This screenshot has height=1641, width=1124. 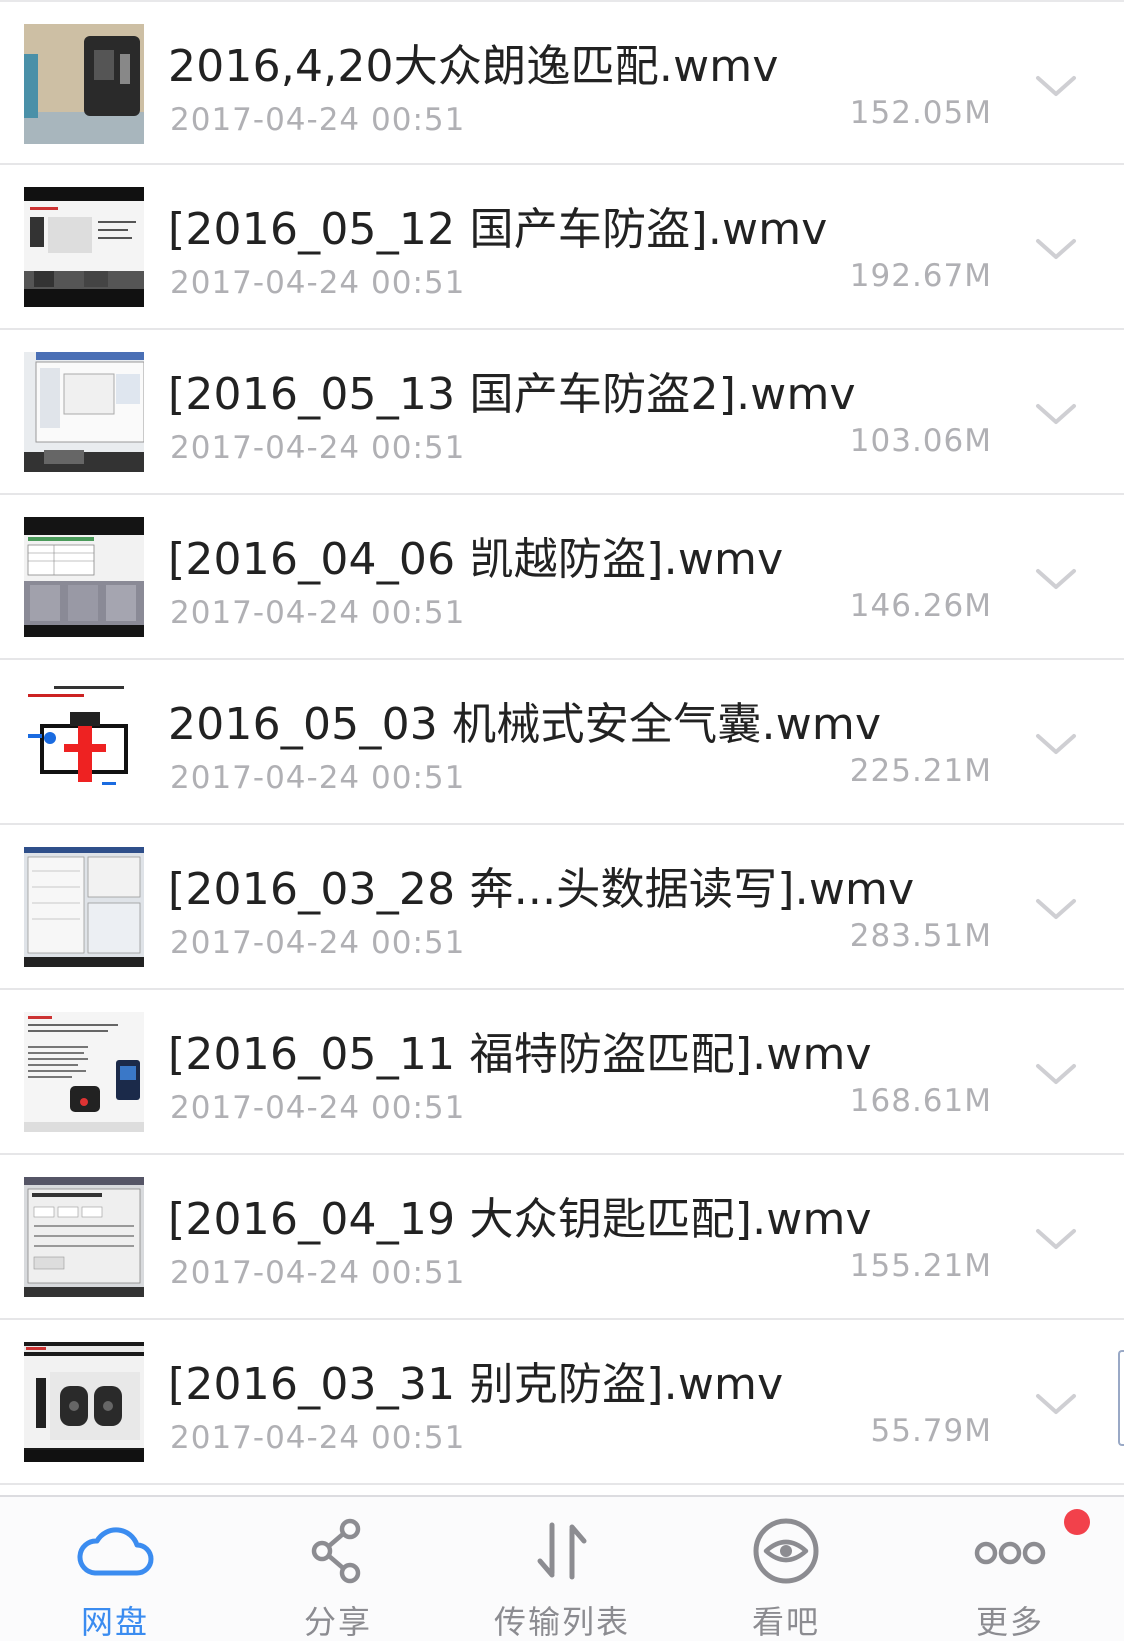 What do you see at coordinates (920, 113) in the screenshot?
I see `file-size: 152.05M` at bounding box center [920, 113].